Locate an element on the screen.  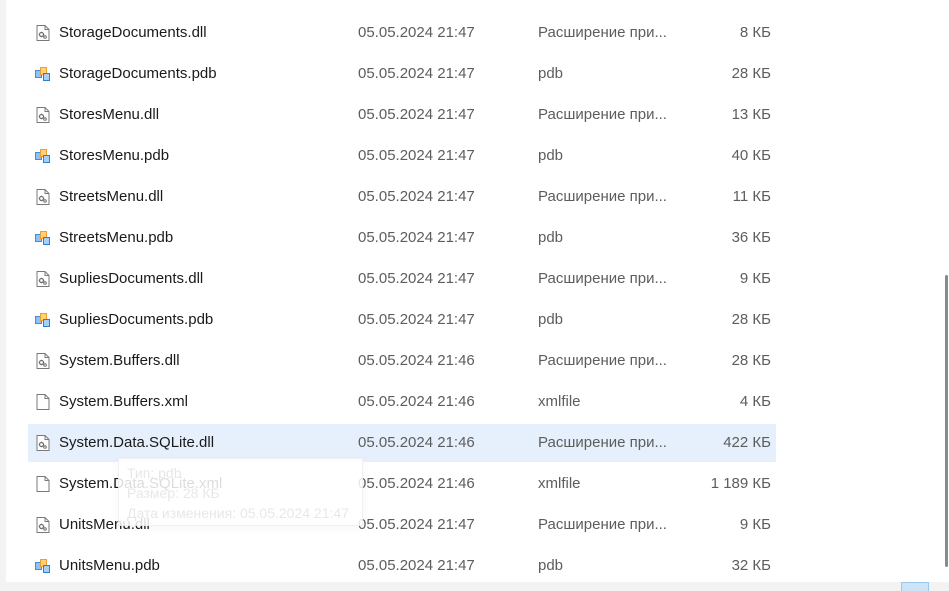
file-row: UnitsMenu.pdb 05.05.2024 21:47 pdb 32 КБ is located at coordinates (402, 566).